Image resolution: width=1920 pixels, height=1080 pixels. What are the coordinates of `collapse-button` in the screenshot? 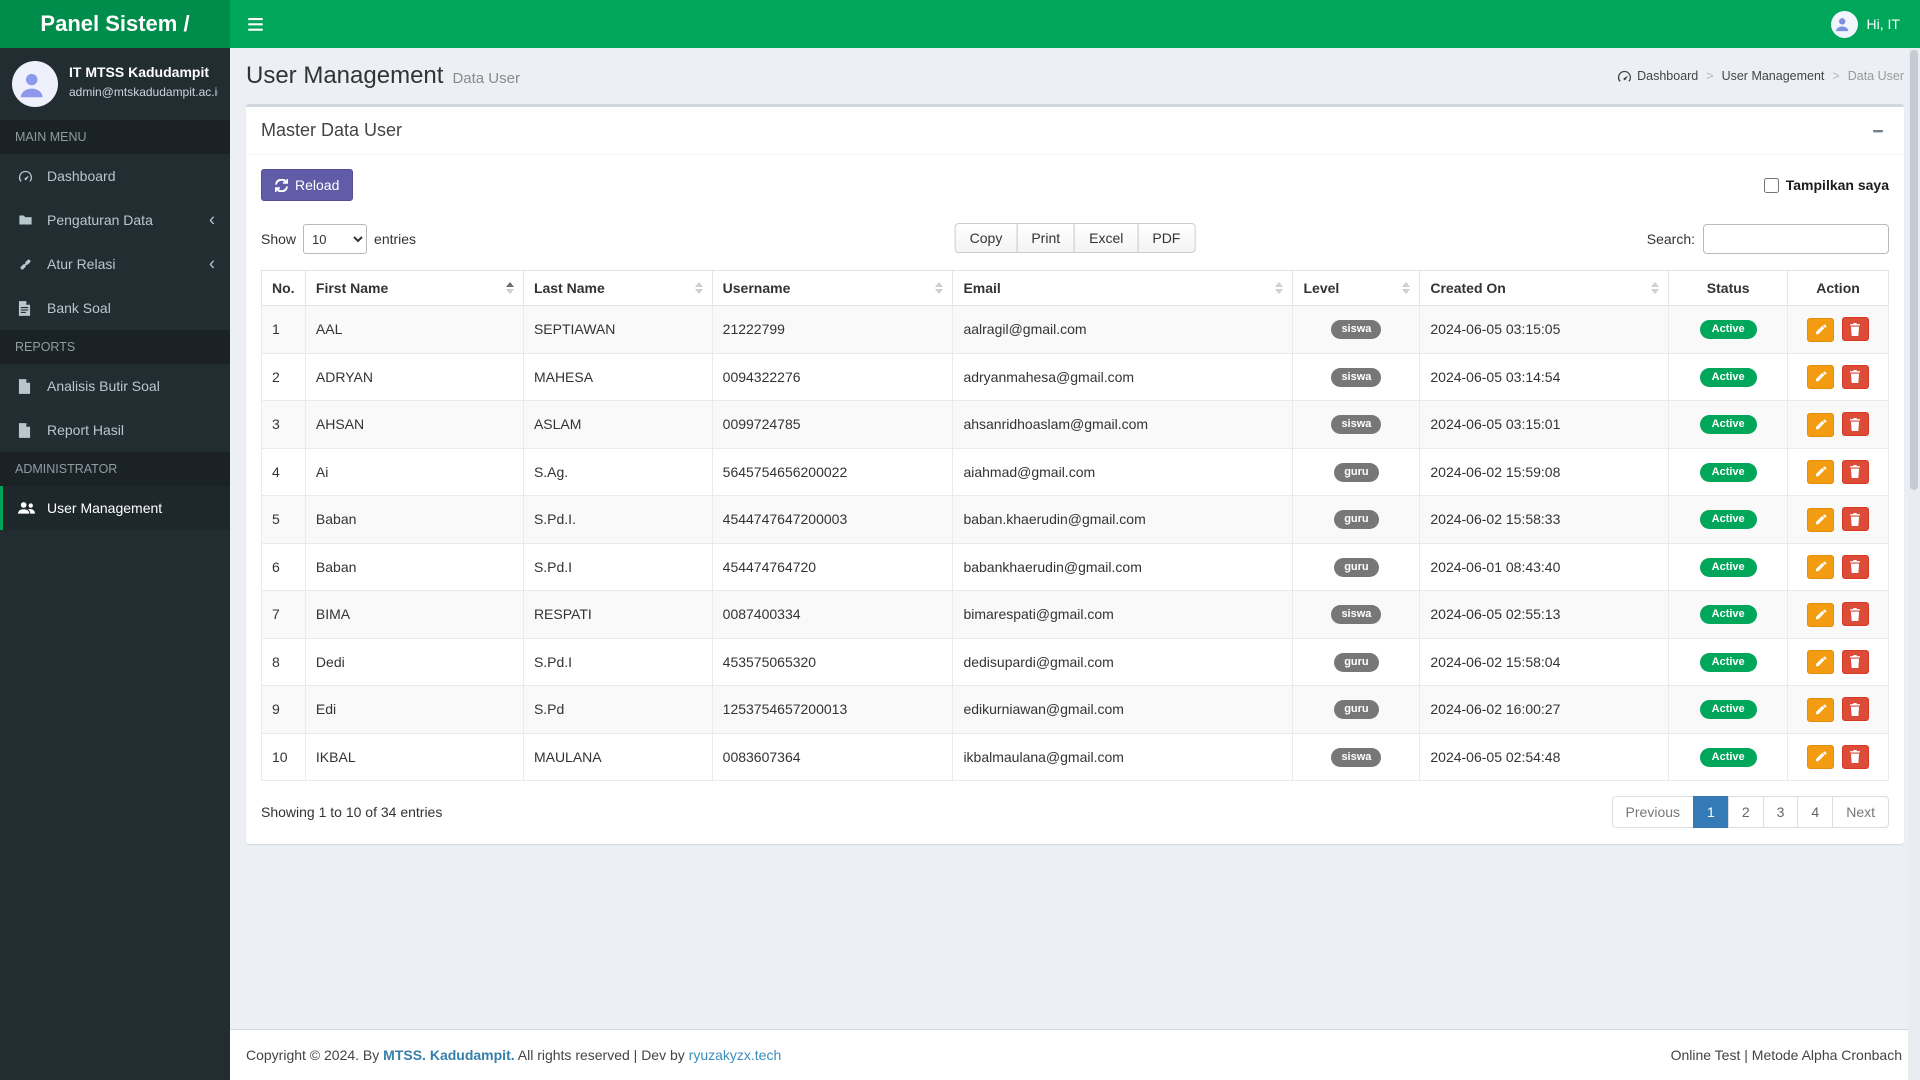 It's located at (1878, 131).